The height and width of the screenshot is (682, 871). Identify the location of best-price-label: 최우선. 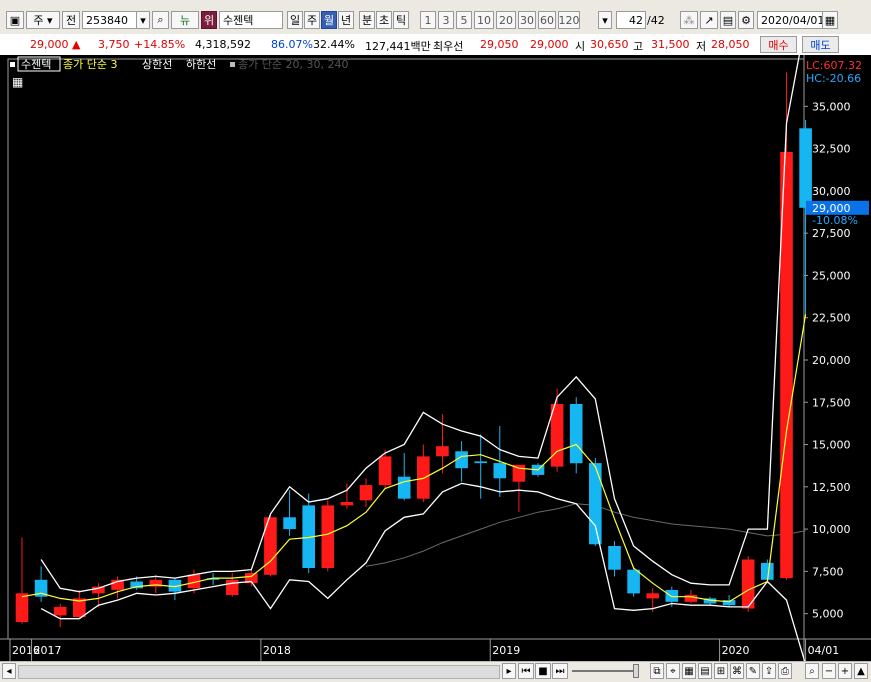
(448, 46).